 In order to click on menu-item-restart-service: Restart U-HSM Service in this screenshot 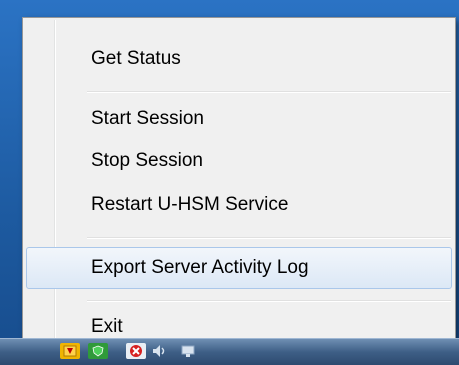, I will do `click(239, 205)`.